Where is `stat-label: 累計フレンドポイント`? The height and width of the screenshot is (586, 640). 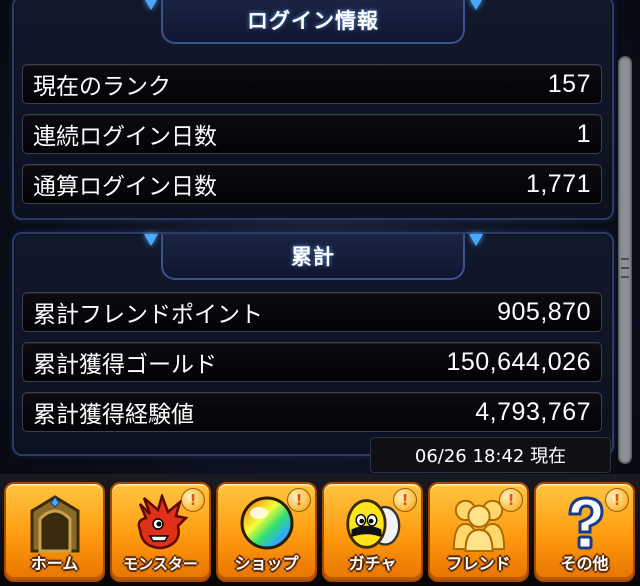 stat-label: 累計フレンドポイント is located at coordinates (148, 315).